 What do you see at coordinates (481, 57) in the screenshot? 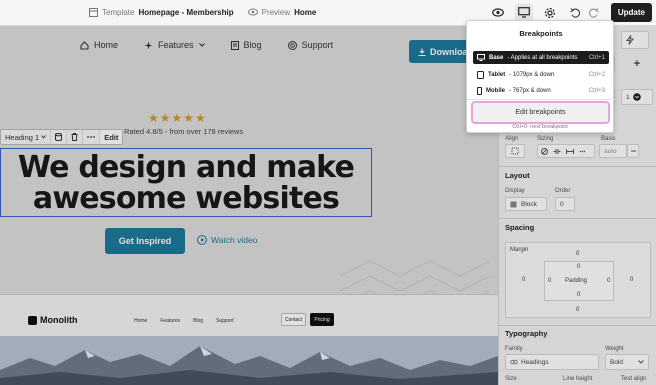
I see `desktop-icon` at bounding box center [481, 57].